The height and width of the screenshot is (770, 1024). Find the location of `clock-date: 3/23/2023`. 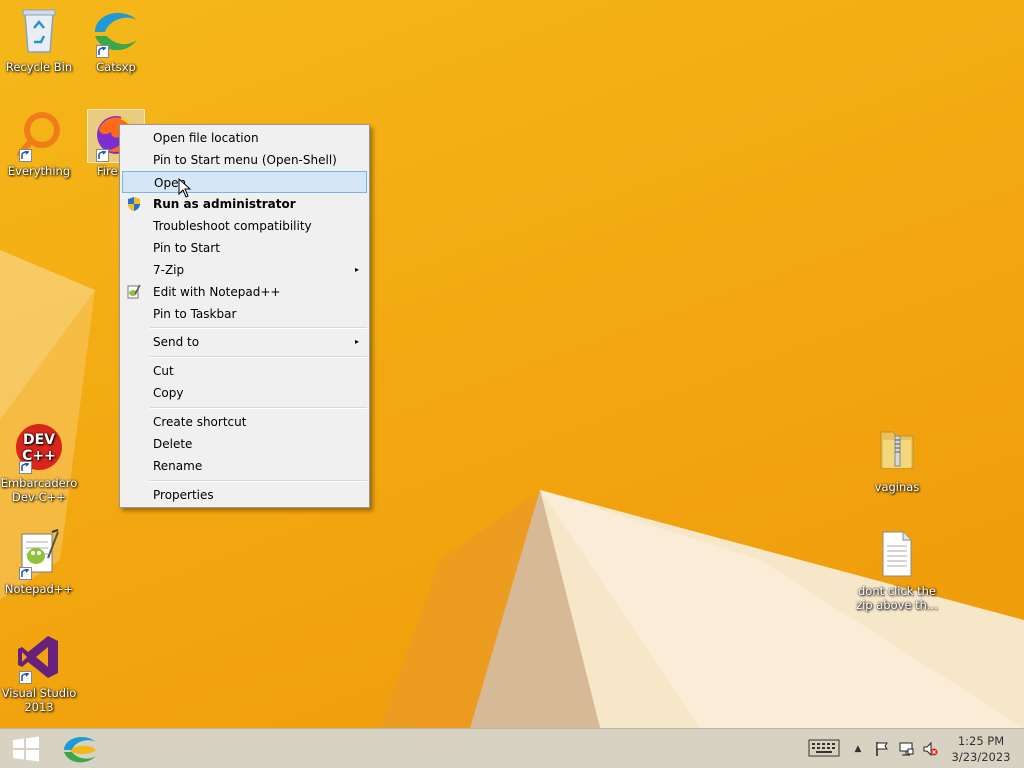

clock-date: 3/23/2023 is located at coordinates (981, 757).